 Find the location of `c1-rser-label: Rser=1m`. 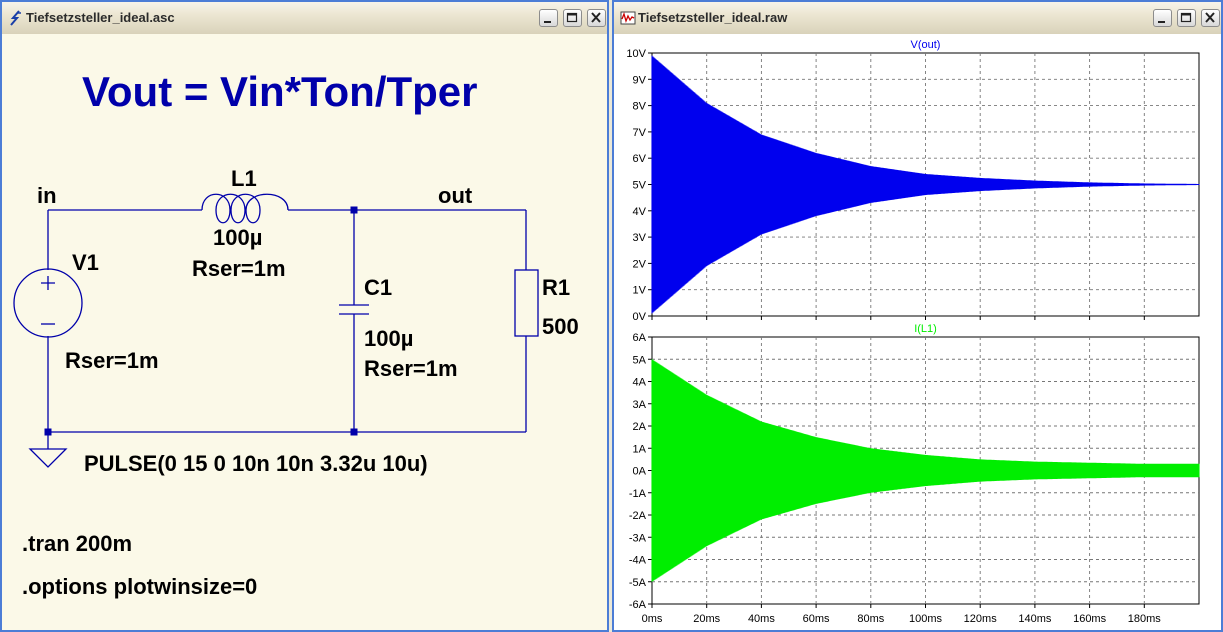

c1-rser-label: Rser=1m is located at coordinates (411, 368).